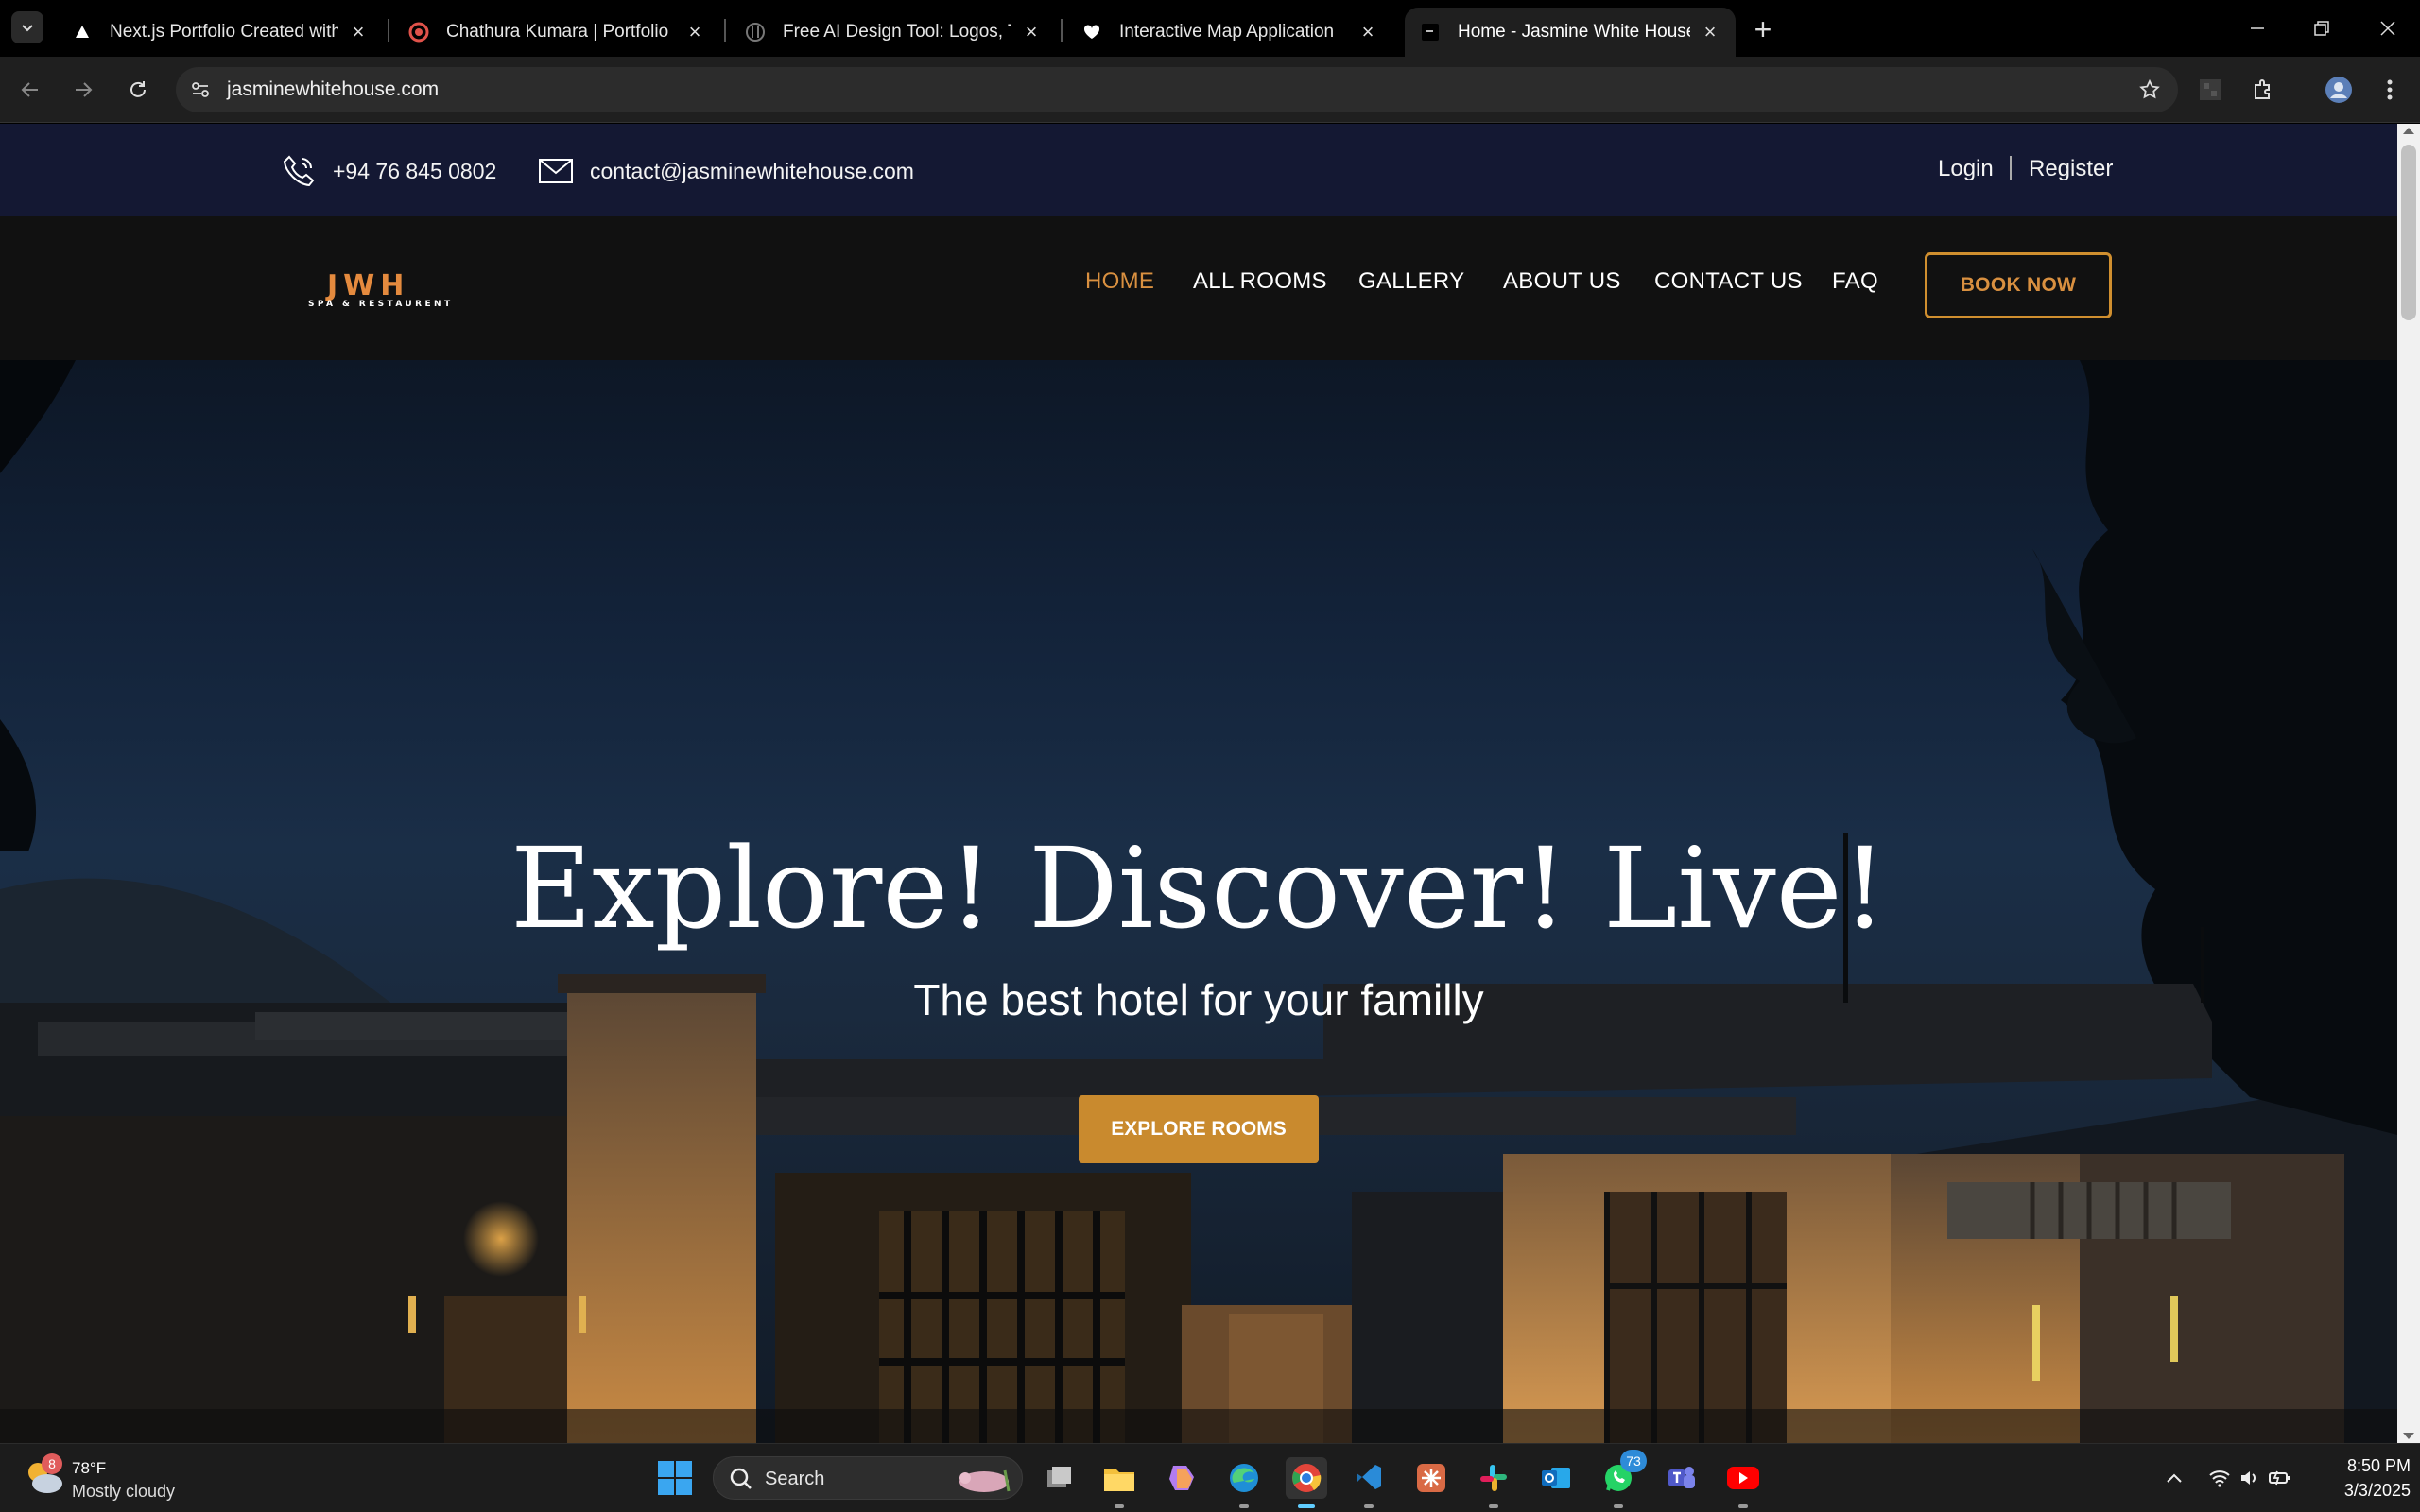 This screenshot has width=2420, height=1512. I want to click on task-view-icon, so click(1059, 1478).